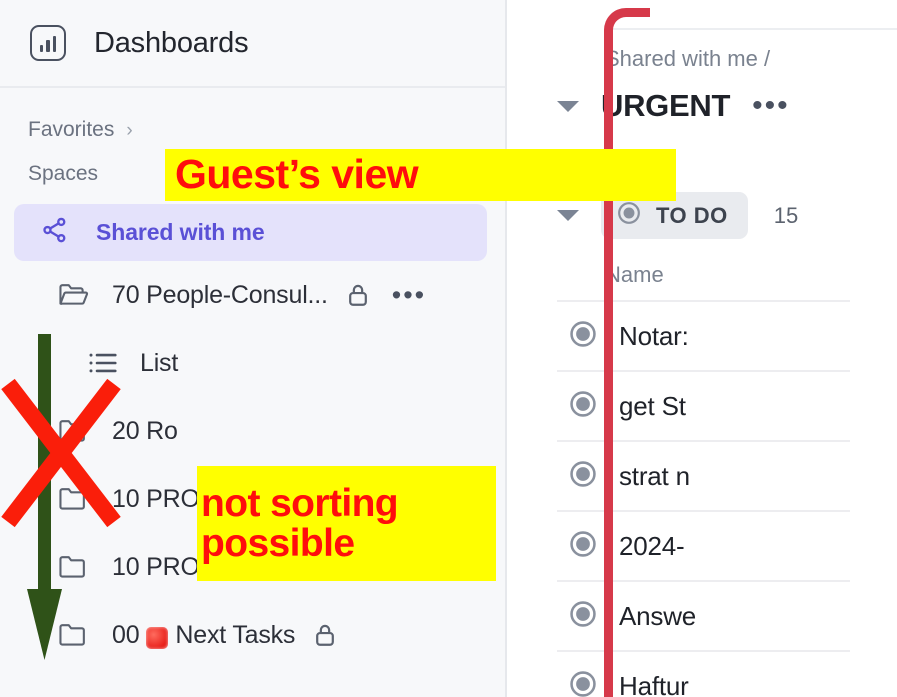 The height and width of the screenshot is (697, 897). I want to click on task-name: 2024-, so click(652, 545).